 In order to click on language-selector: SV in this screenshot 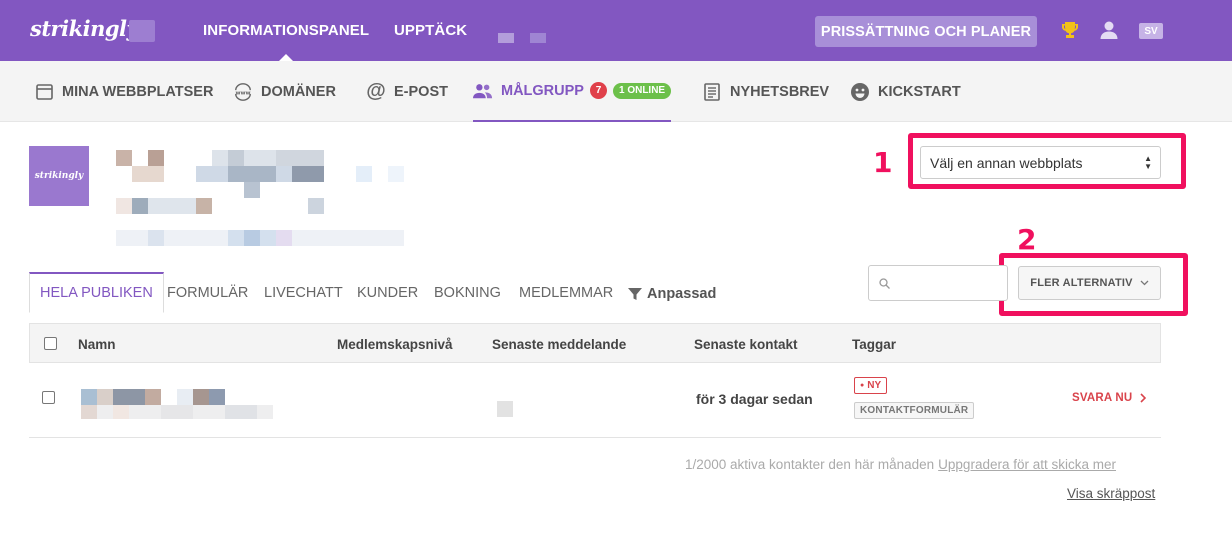, I will do `click(1151, 31)`.